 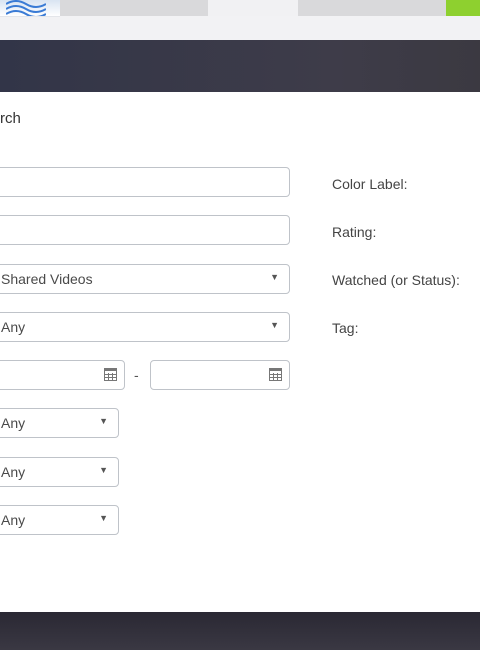 I want to click on app-tile-green, so click(x=463, y=8).